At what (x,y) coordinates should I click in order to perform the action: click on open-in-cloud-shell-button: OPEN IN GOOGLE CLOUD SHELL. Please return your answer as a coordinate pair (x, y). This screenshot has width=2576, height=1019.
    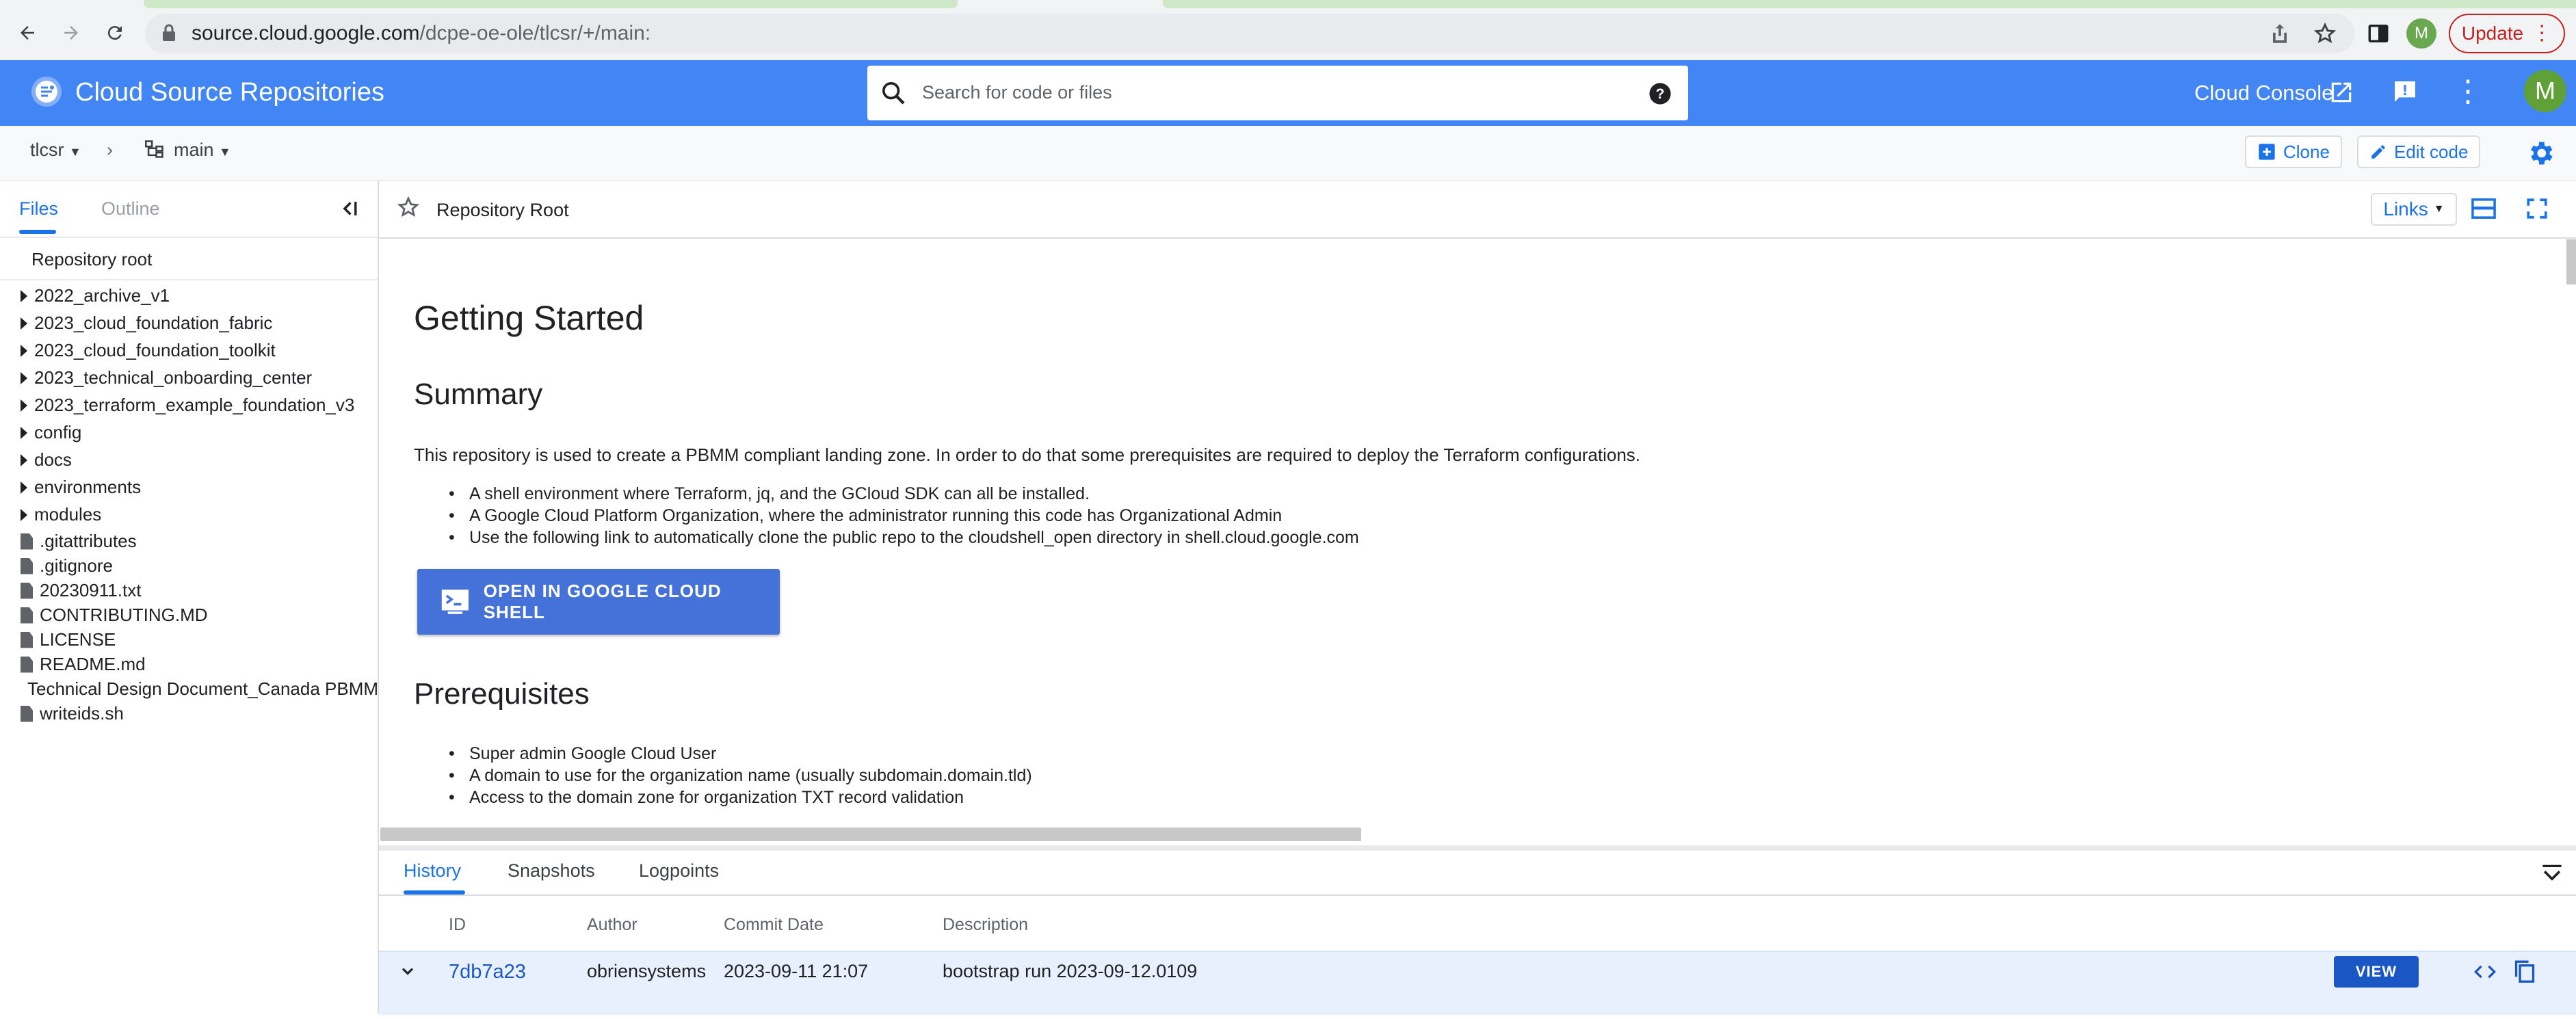
    Looking at the image, I should click on (598, 602).